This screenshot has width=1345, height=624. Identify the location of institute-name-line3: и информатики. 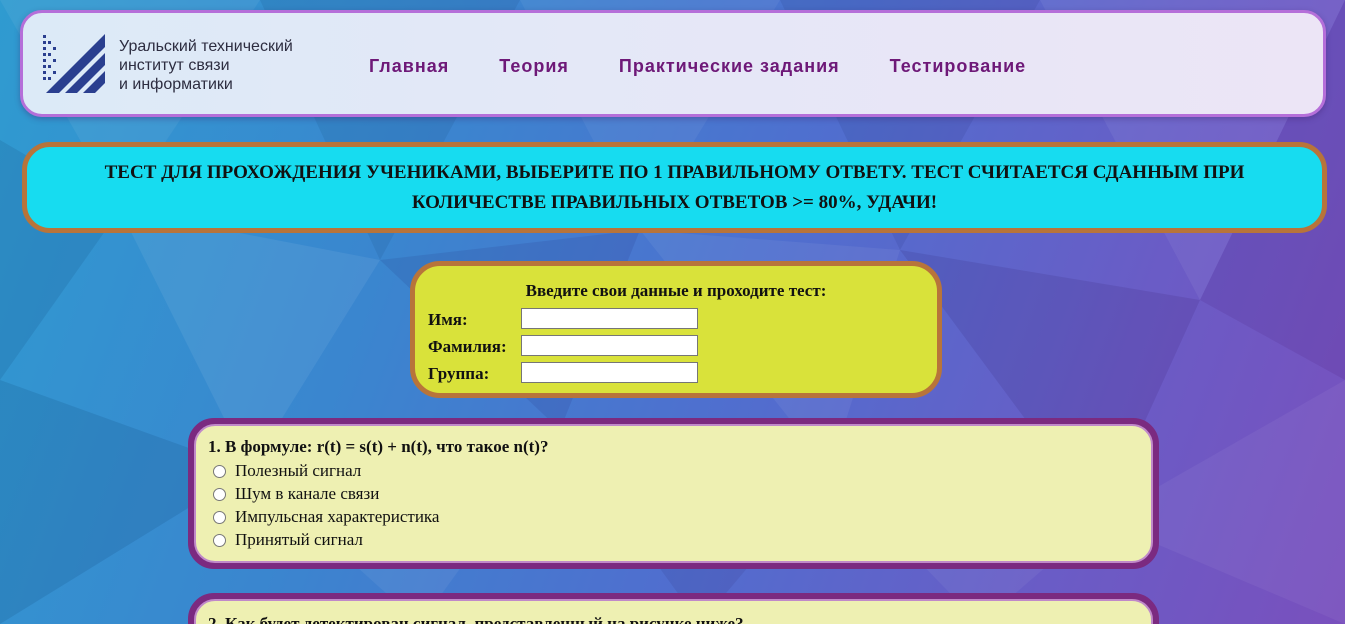
(176, 84).